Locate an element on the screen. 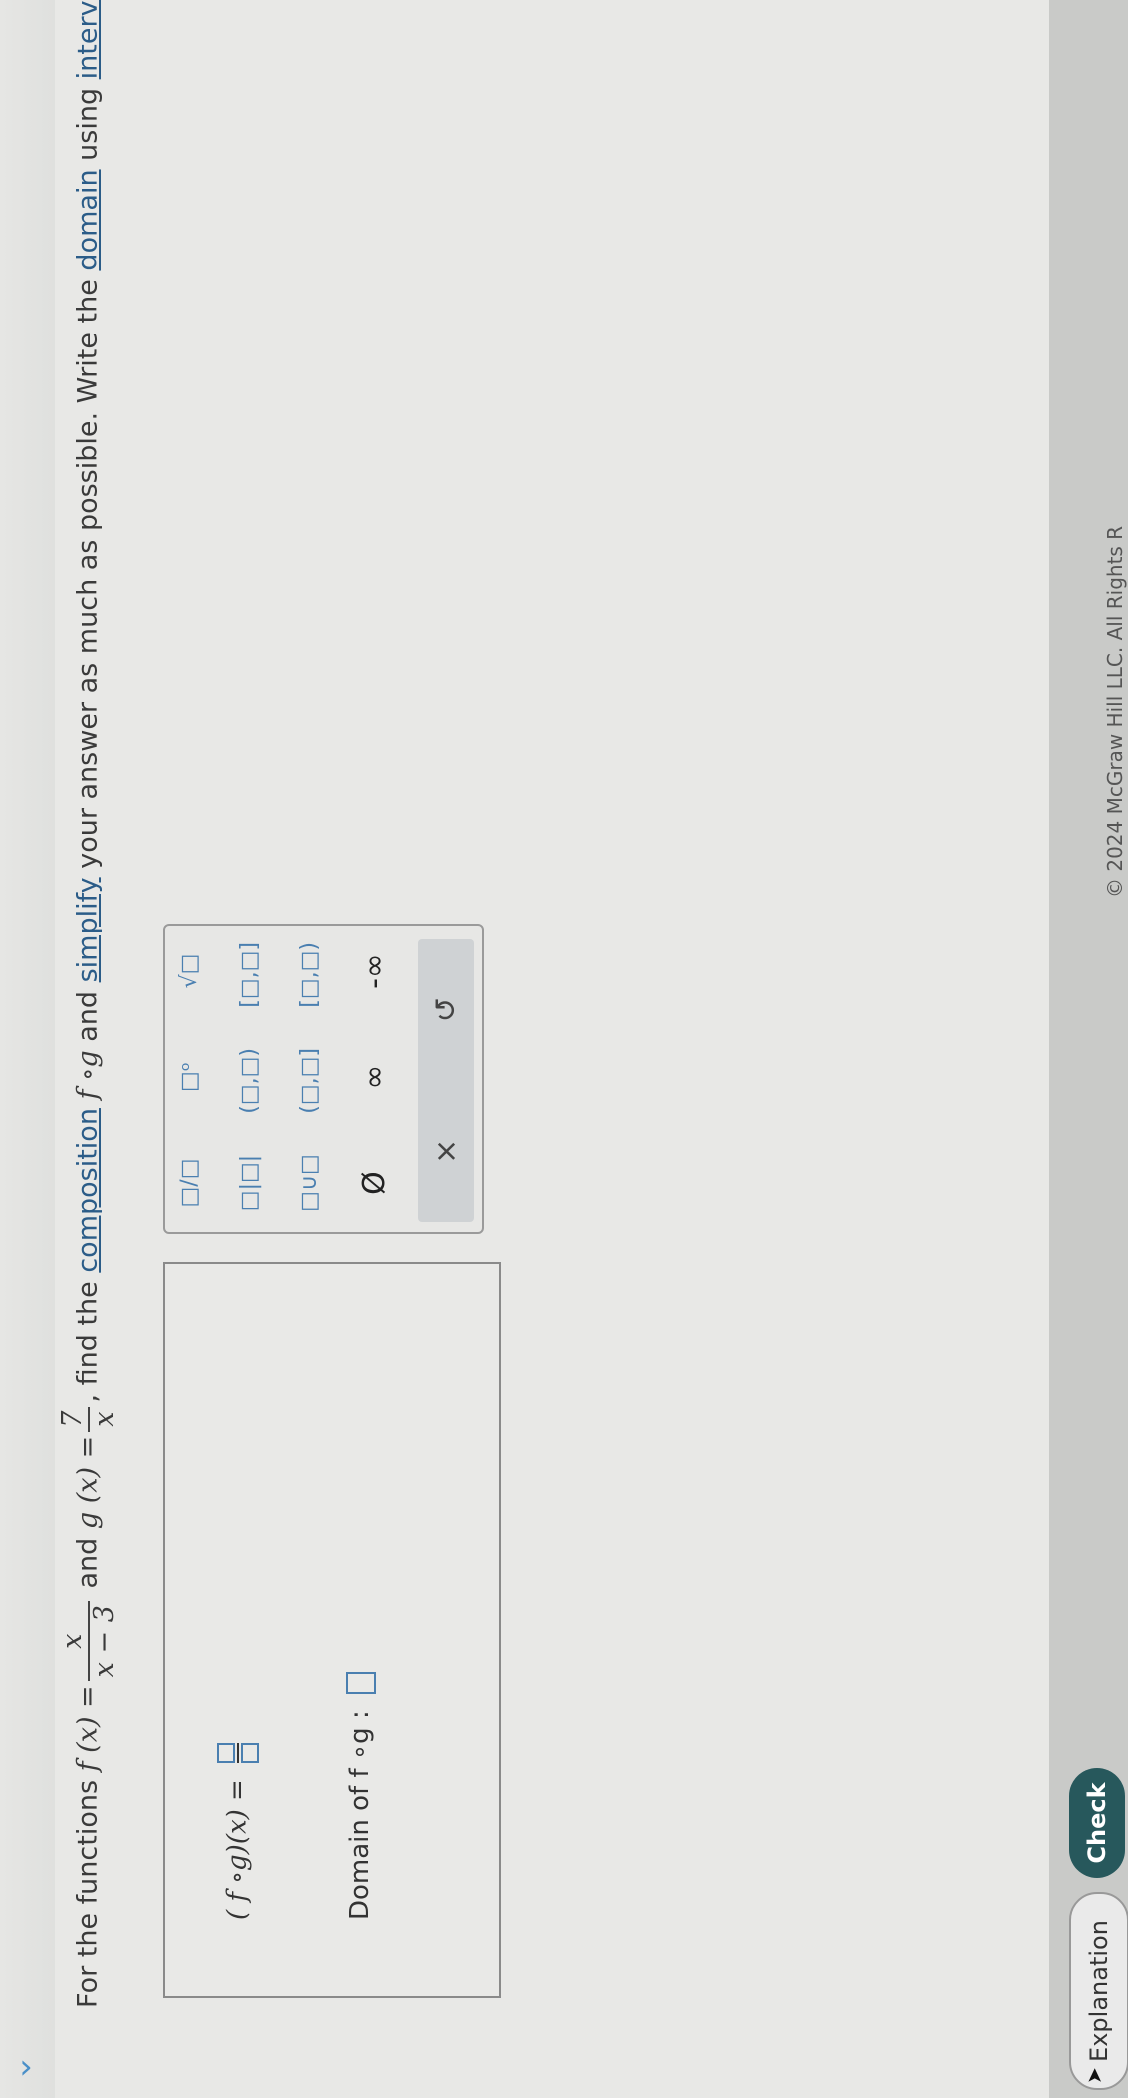 The height and width of the screenshot is (2098, 1128). explanation-button: Explanation is located at coordinates (1098, 1991).